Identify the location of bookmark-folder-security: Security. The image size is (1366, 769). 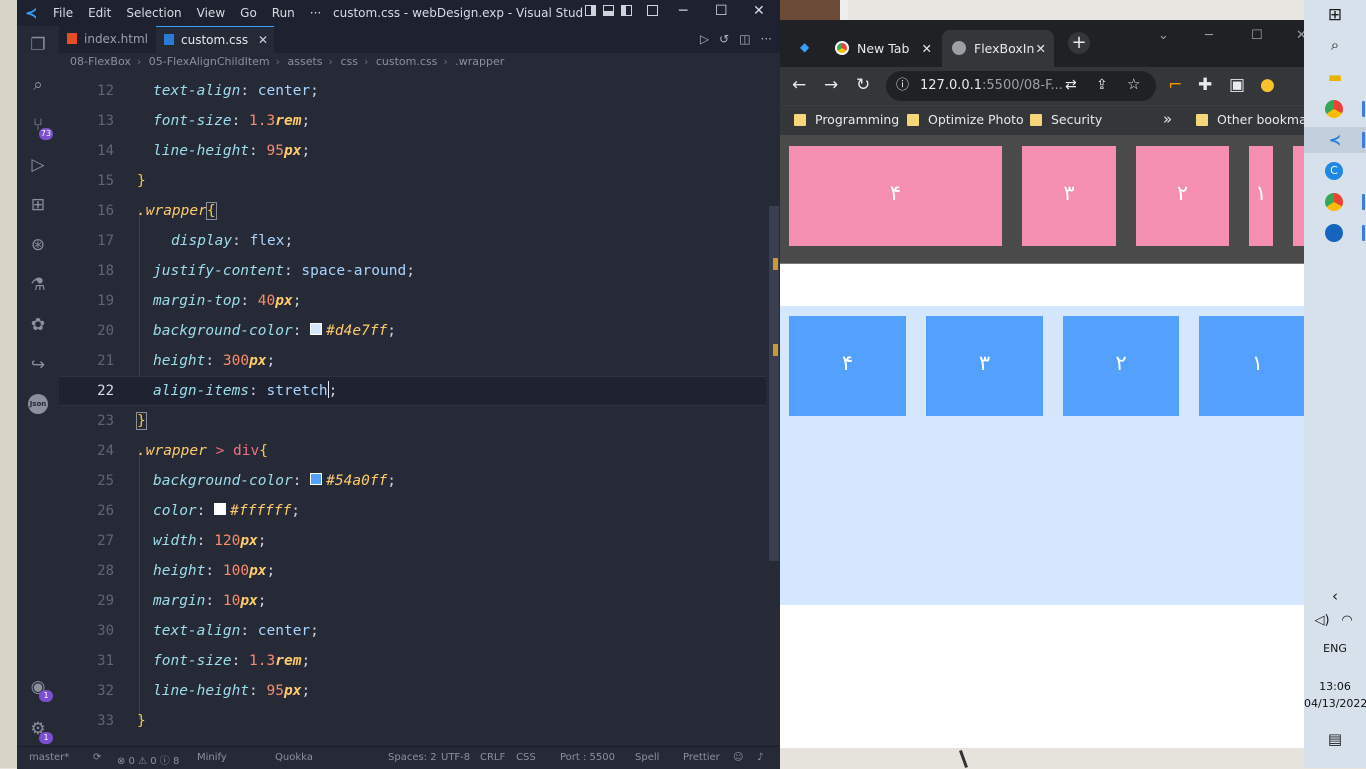
(1066, 119).